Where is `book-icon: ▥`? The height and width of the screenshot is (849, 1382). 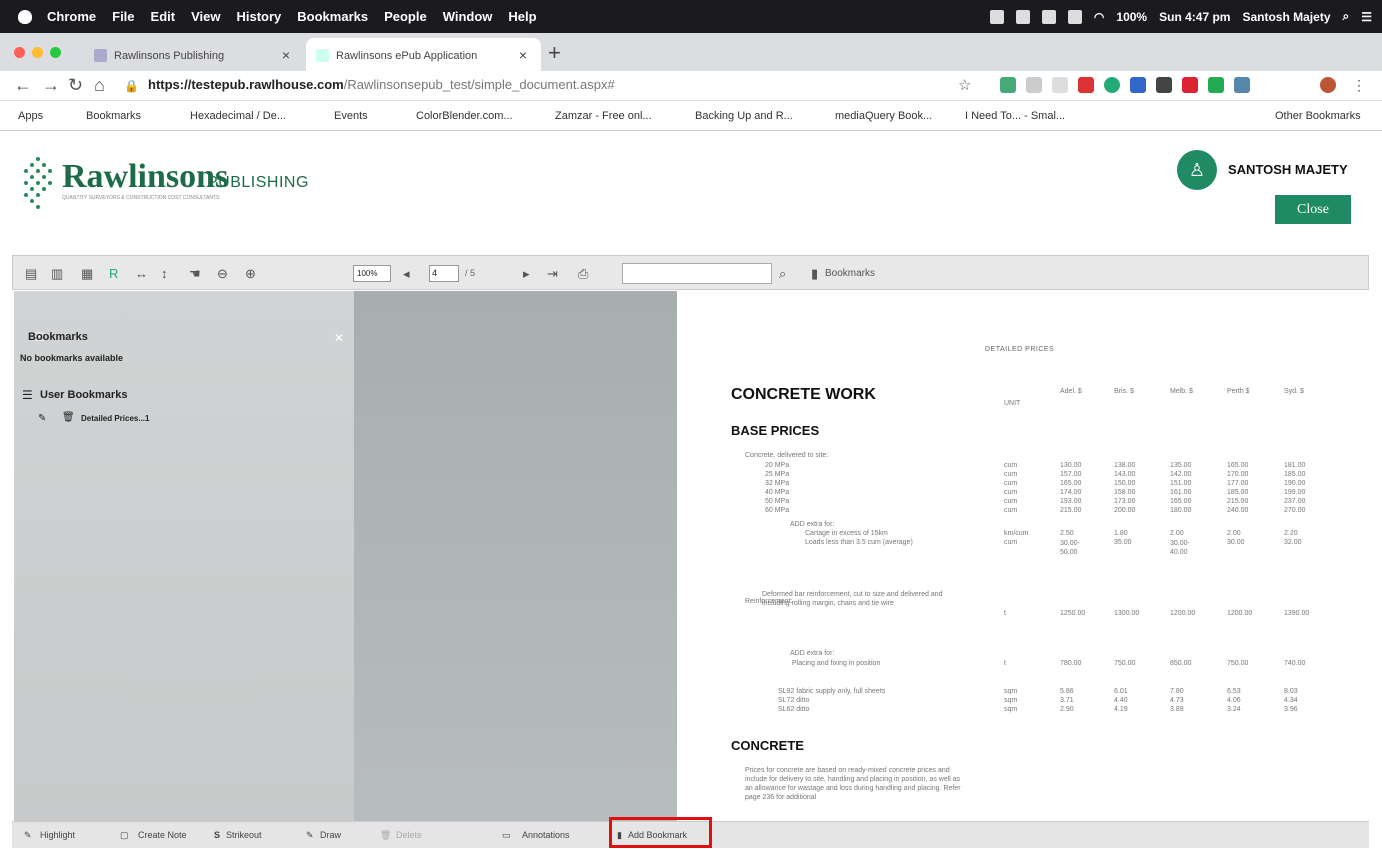
book-icon: ▥ is located at coordinates (57, 274).